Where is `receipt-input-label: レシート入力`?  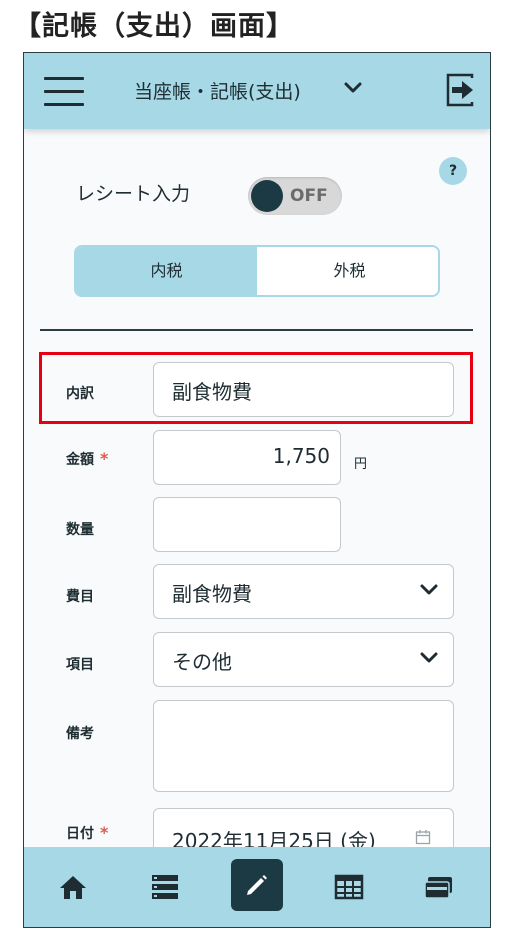
receipt-input-label: レシート入力 is located at coordinates (133, 194).